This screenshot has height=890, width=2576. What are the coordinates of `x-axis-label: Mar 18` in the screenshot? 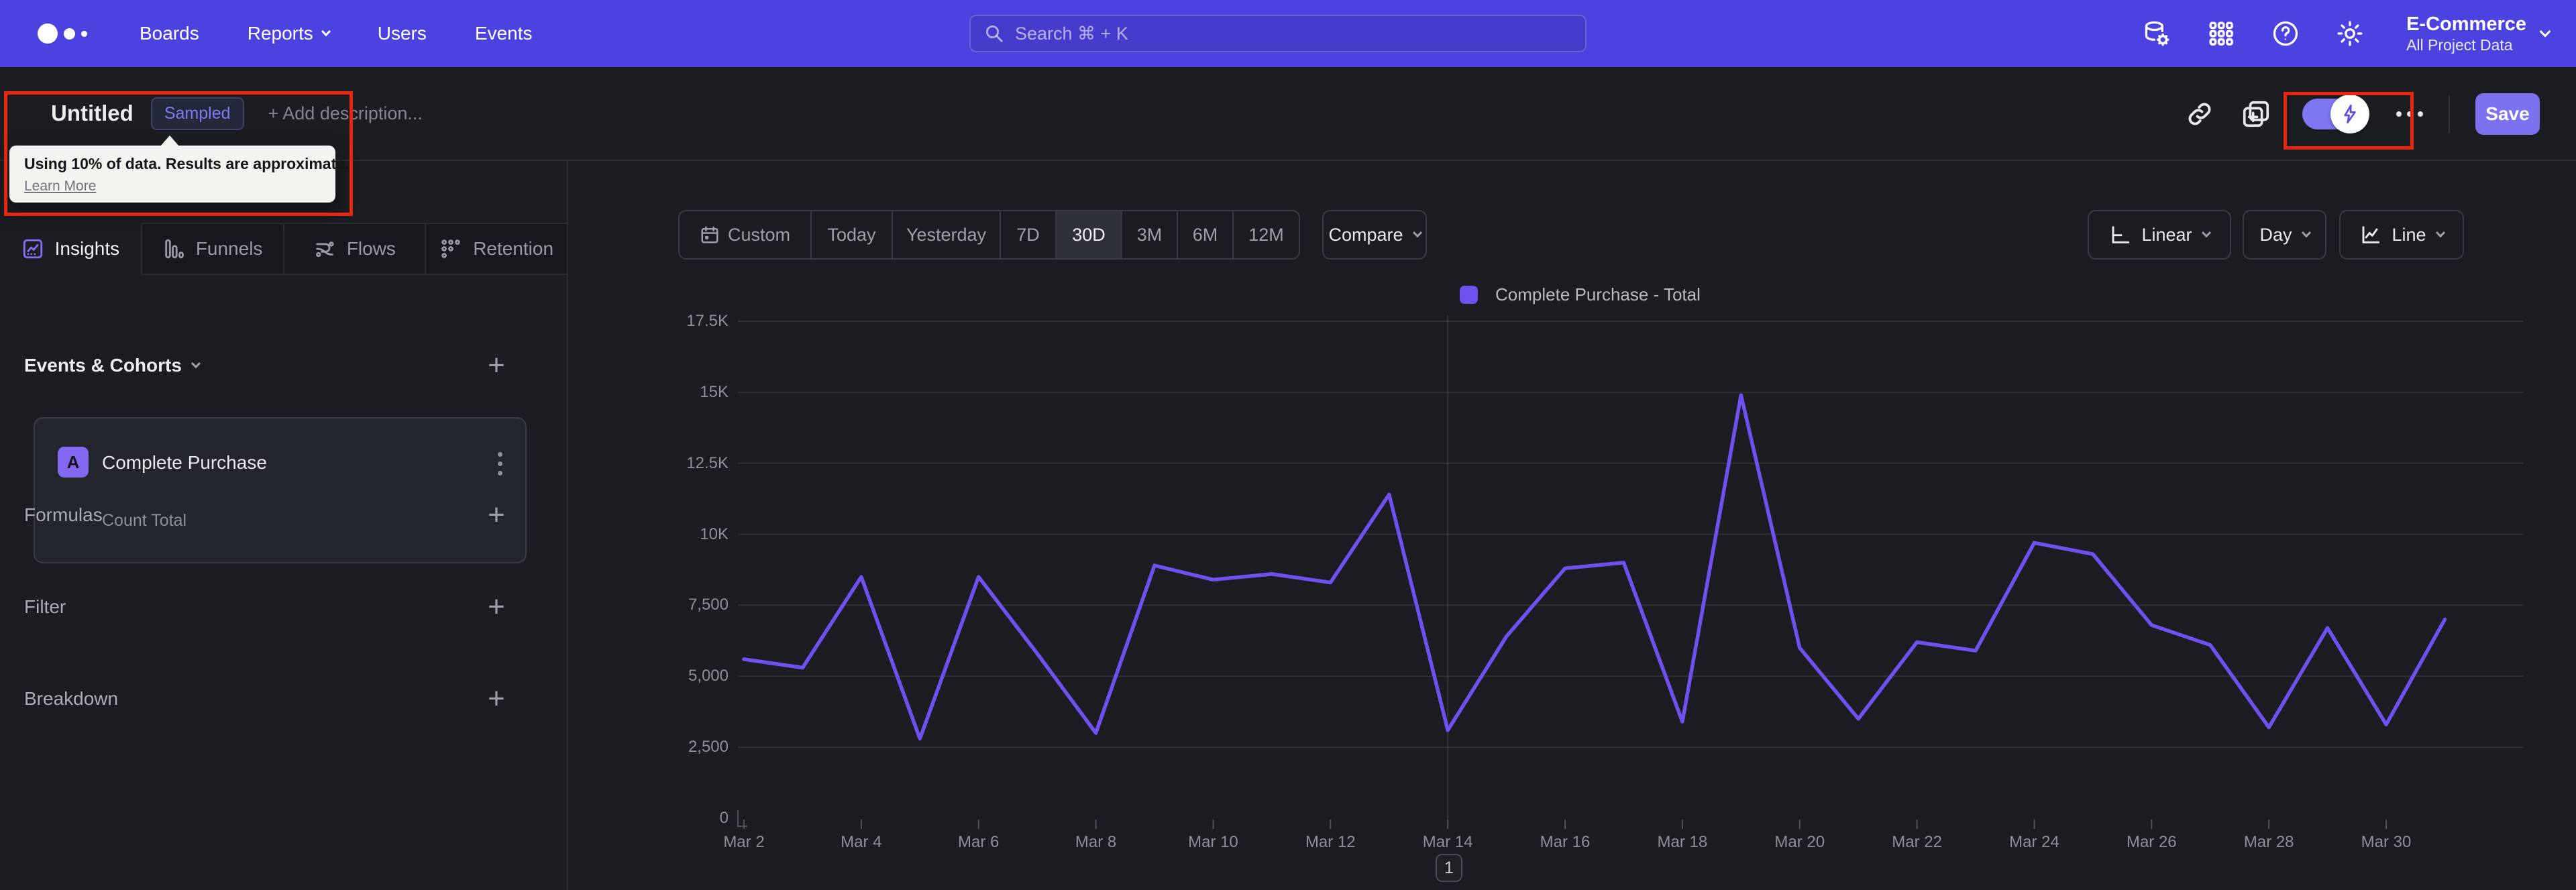 It's located at (1682, 842).